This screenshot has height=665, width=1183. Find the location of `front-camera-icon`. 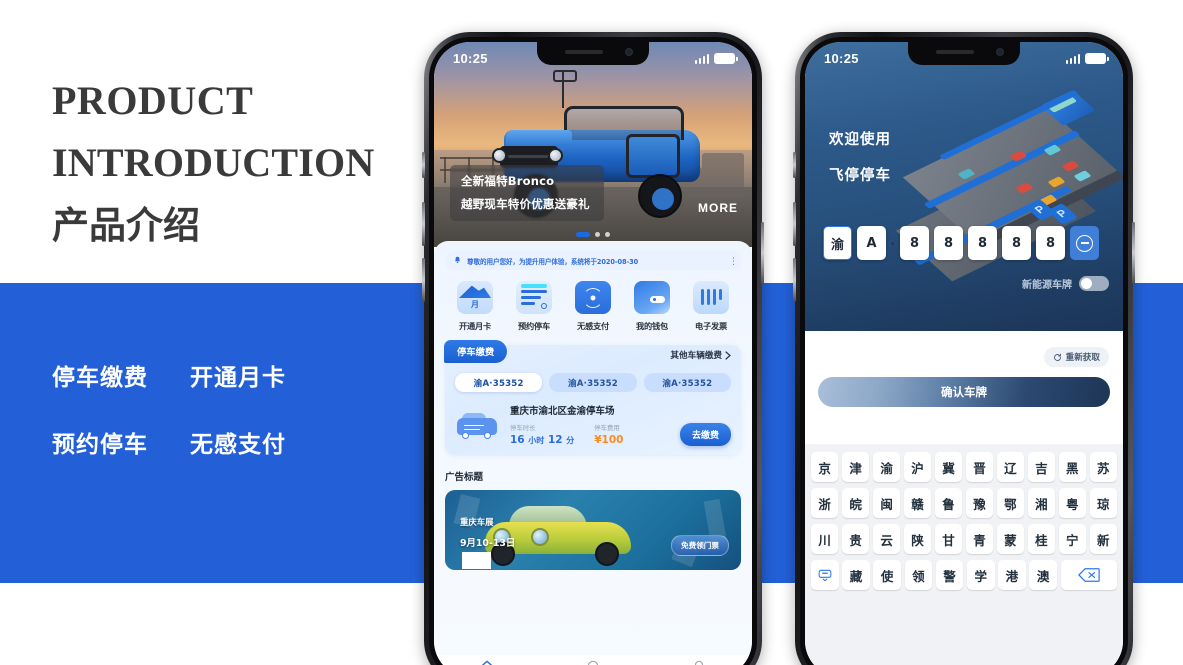

front-camera-icon is located at coordinates (1000, 52).